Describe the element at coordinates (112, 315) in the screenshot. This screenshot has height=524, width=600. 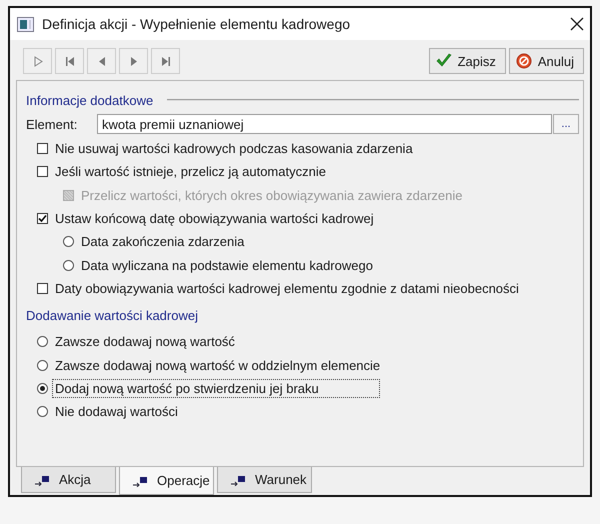
I see `section-title: Dodawanie wartości kadrowej` at that location.